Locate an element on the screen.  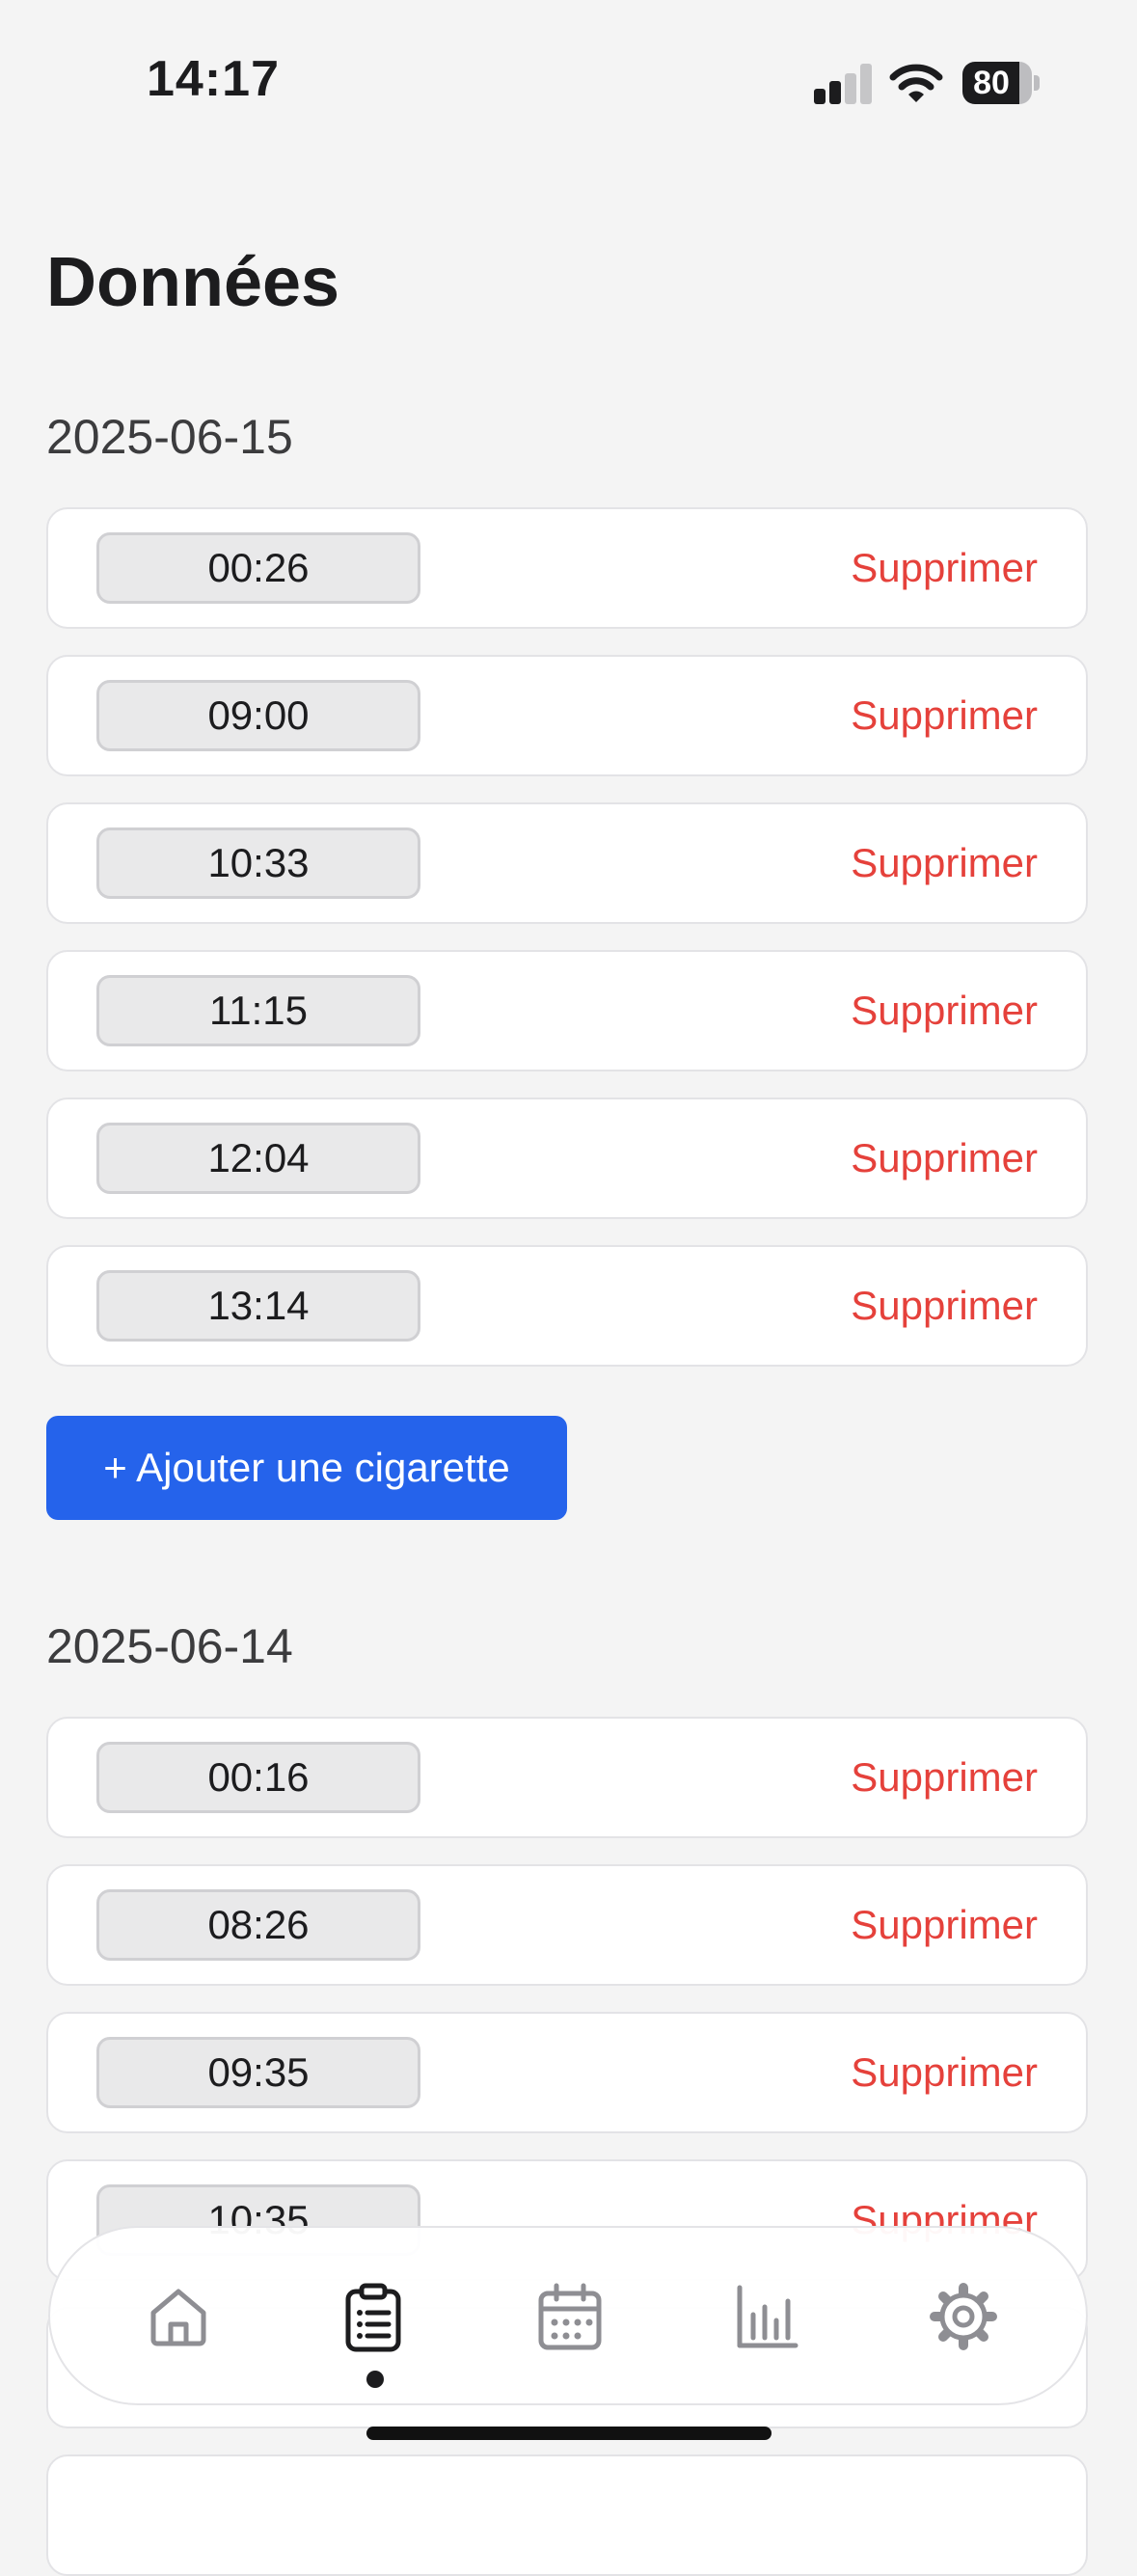
tab-home is located at coordinates (178, 2316).